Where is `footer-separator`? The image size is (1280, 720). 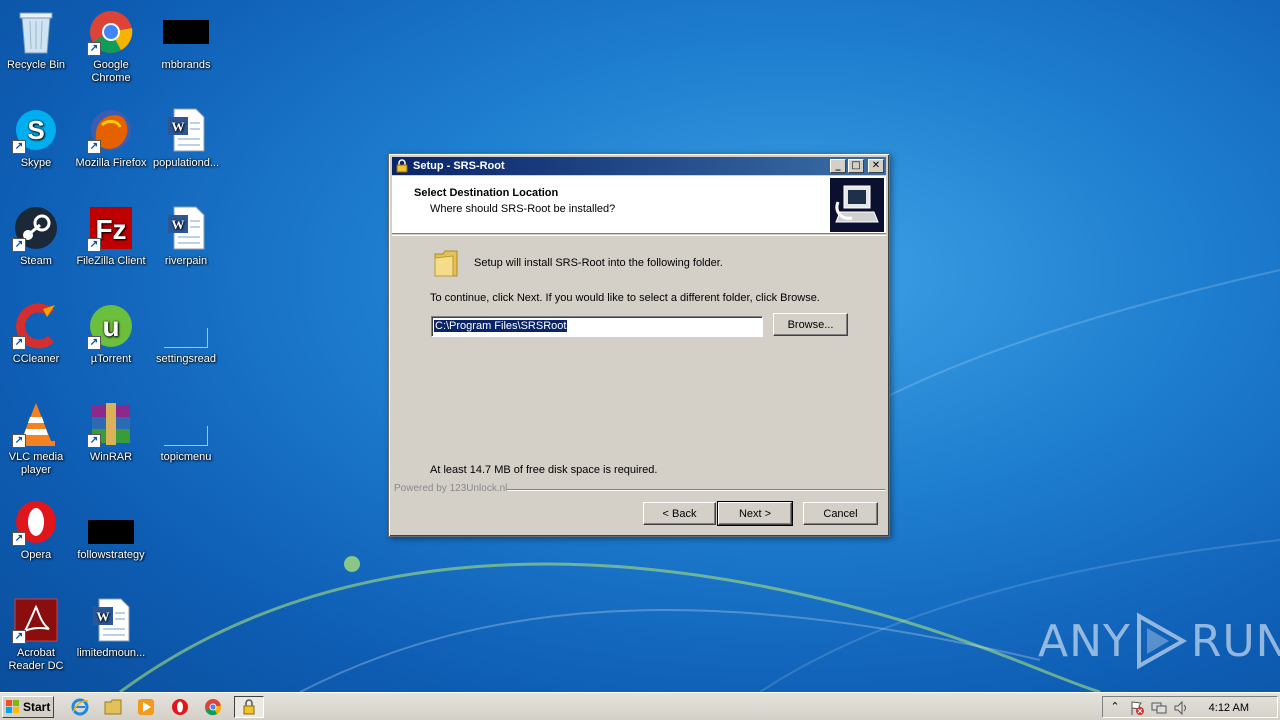 footer-separator is located at coordinates (696, 490).